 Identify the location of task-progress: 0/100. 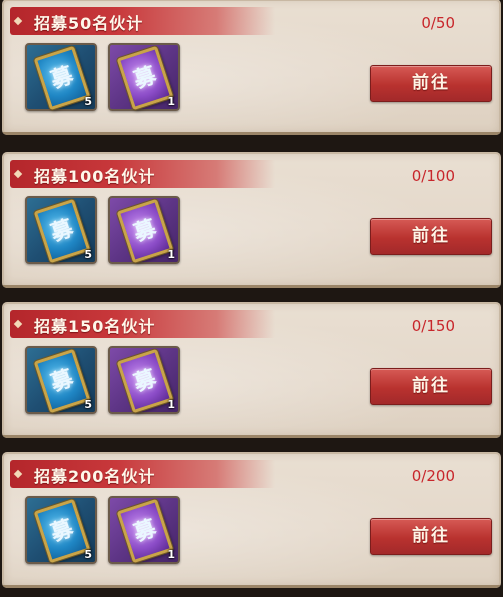
(433, 176).